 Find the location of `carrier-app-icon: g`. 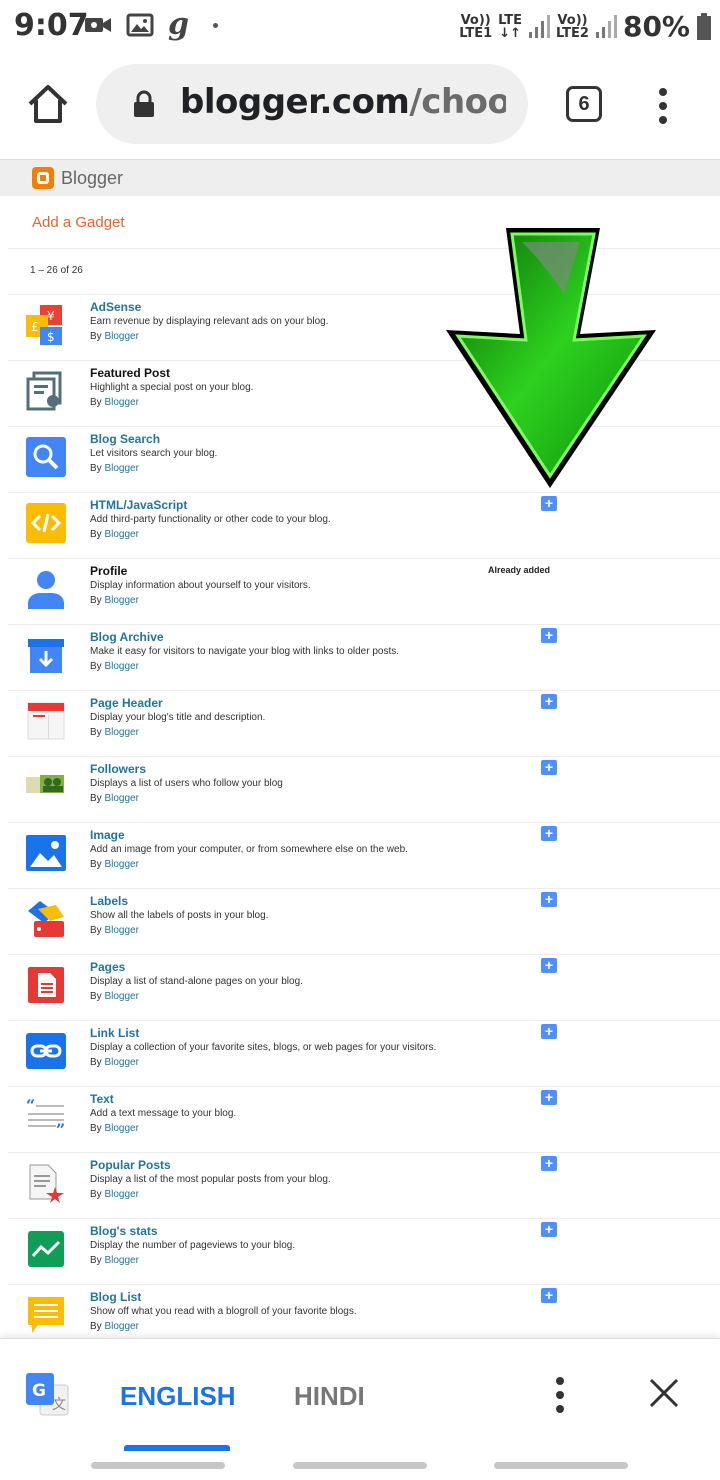

carrier-app-icon: g is located at coordinates (178, 24).